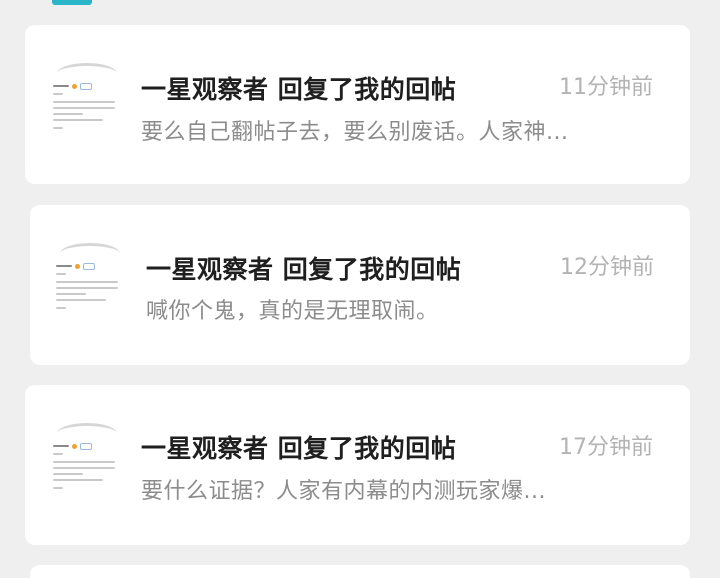  What do you see at coordinates (607, 267) in the screenshot?
I see `notification-time: 12分钟前` at bounding box center [607, 267].